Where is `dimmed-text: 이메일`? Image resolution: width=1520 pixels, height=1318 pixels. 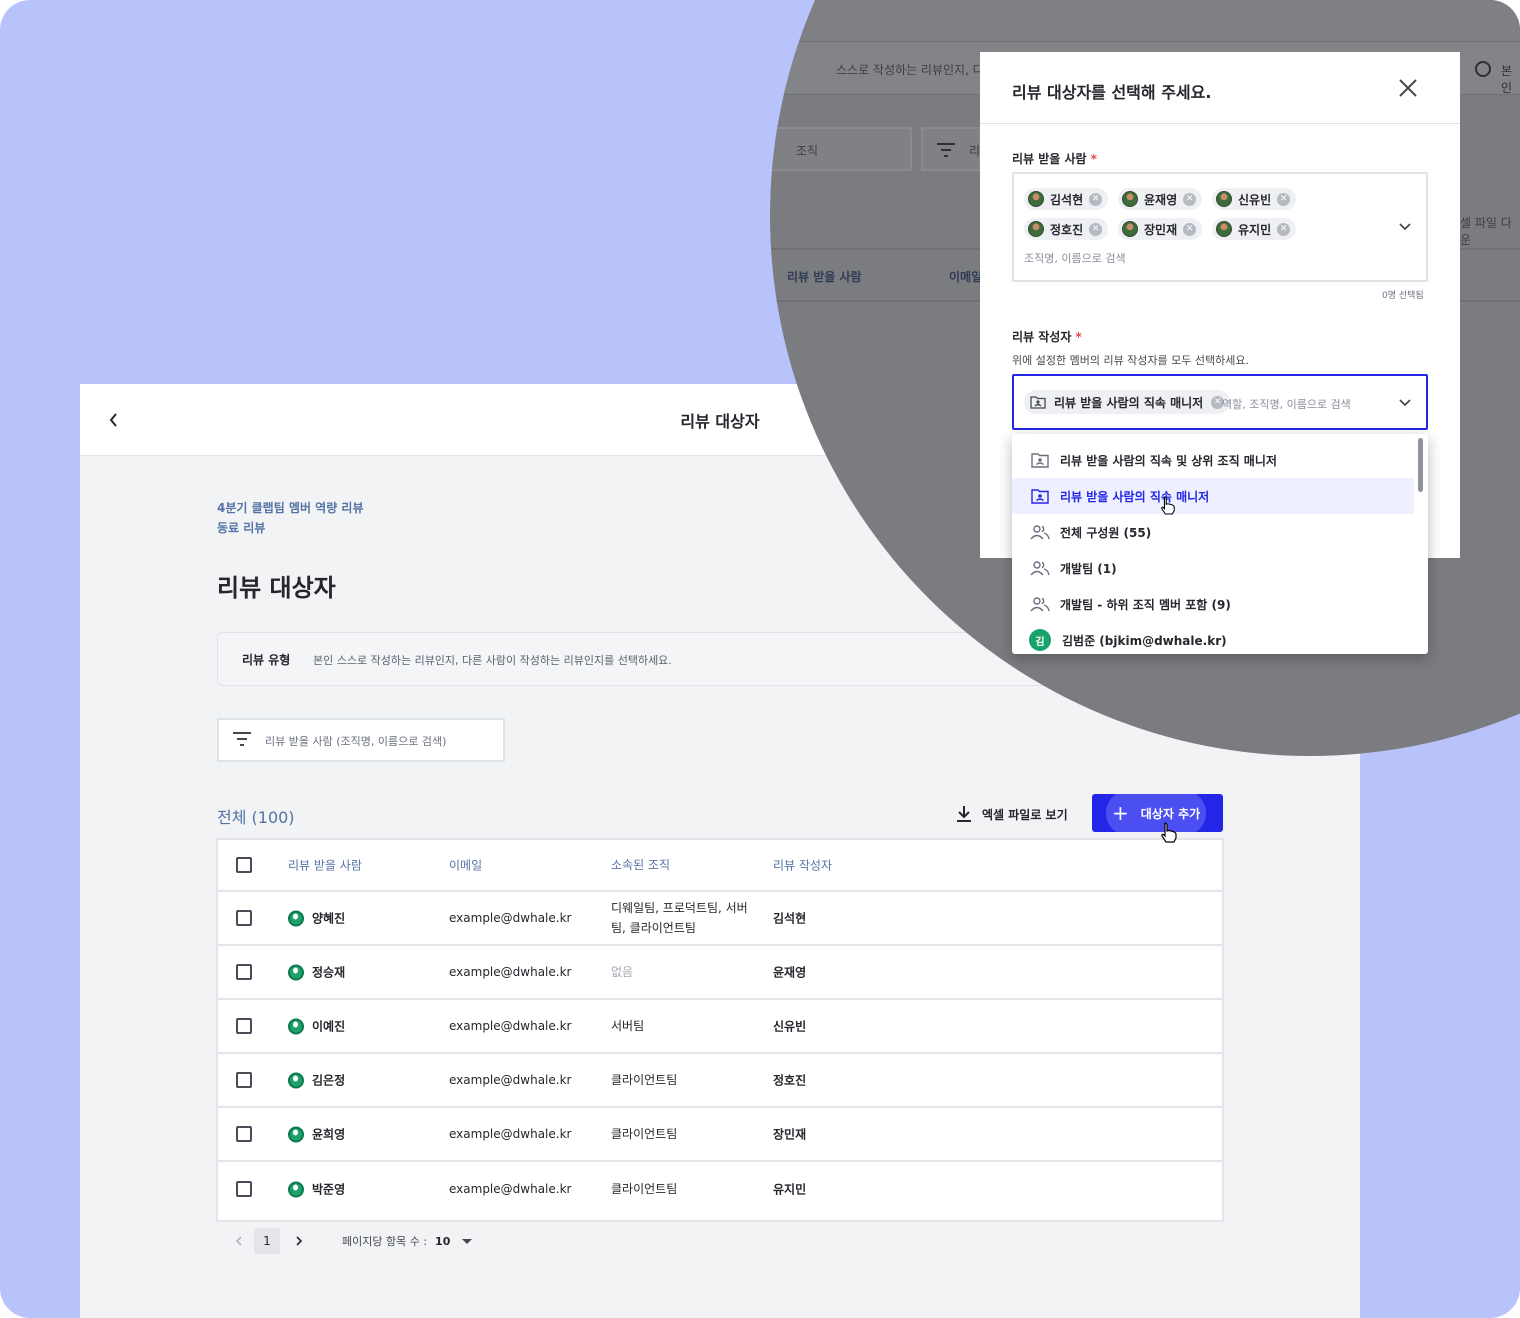
dimmed-text: 이메일 is located at coordinates (966, 277).